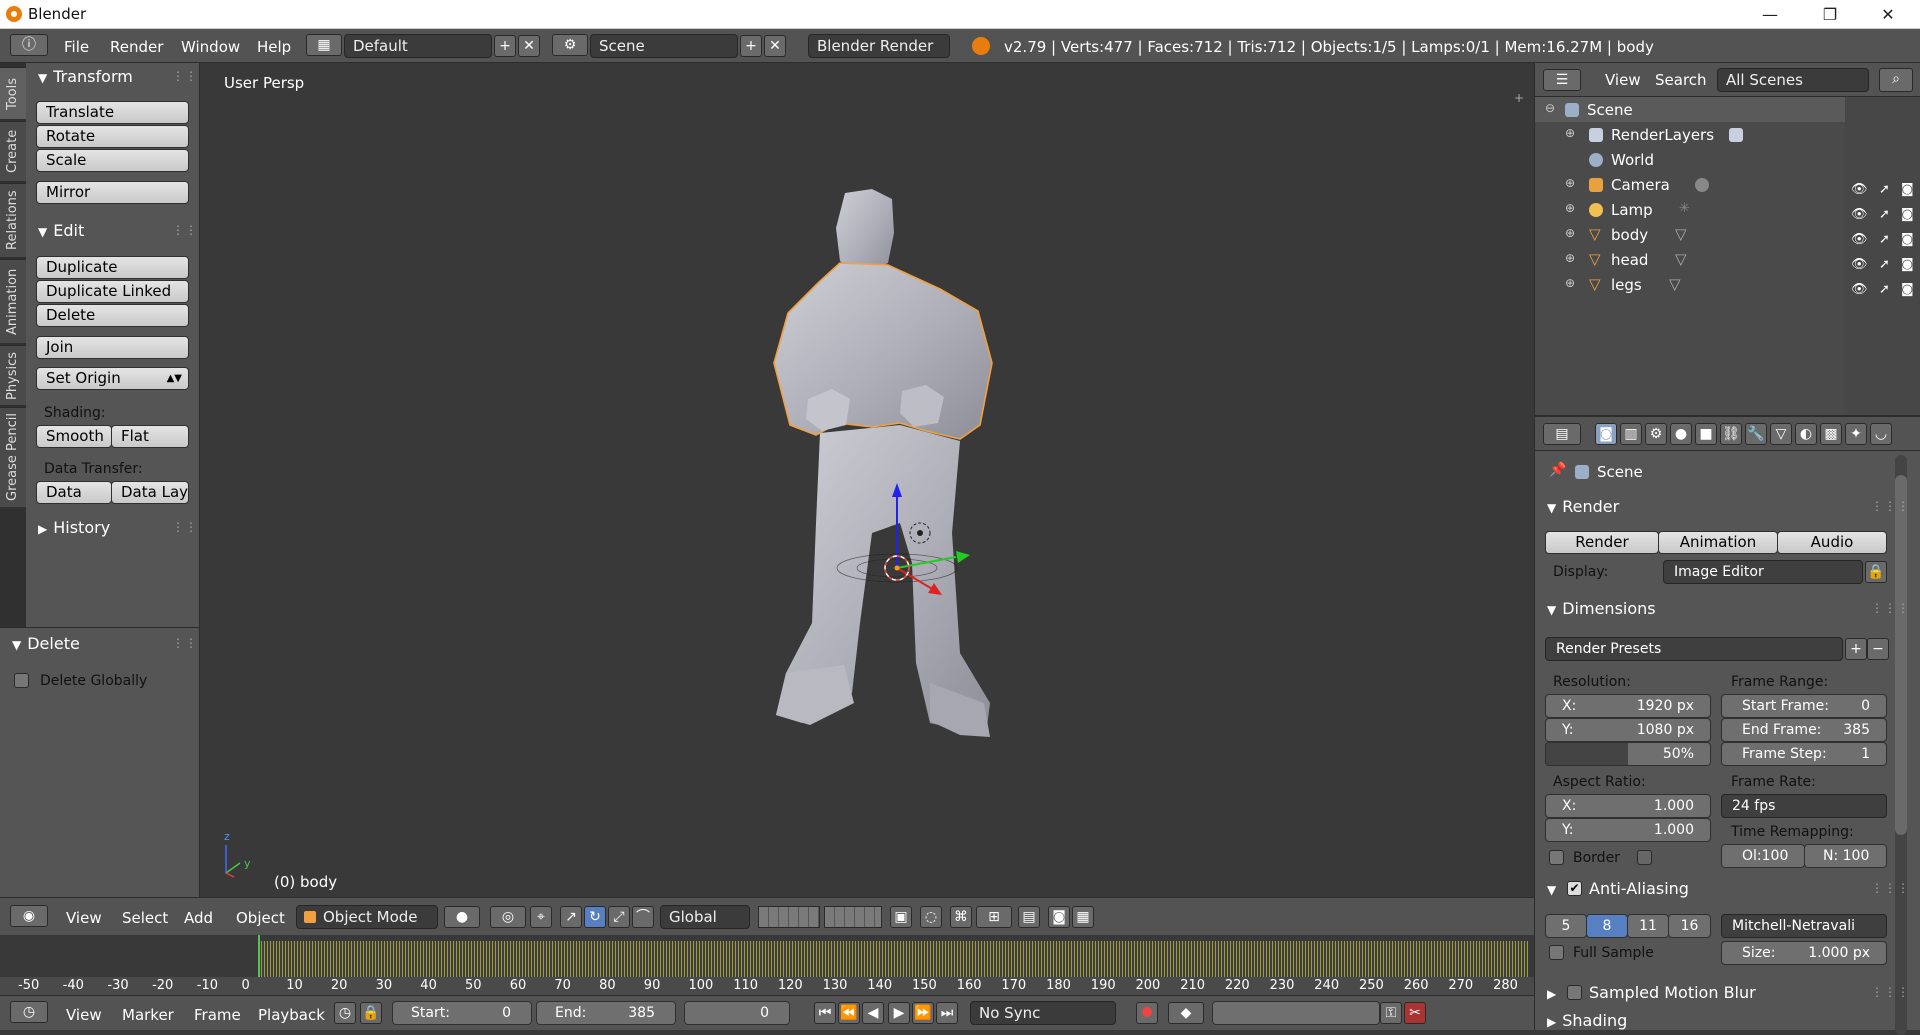 The width and height of the screenshot is (1920, 1035). I want to click on aspect-x-field: X: 1.000, so click(1628, 806).